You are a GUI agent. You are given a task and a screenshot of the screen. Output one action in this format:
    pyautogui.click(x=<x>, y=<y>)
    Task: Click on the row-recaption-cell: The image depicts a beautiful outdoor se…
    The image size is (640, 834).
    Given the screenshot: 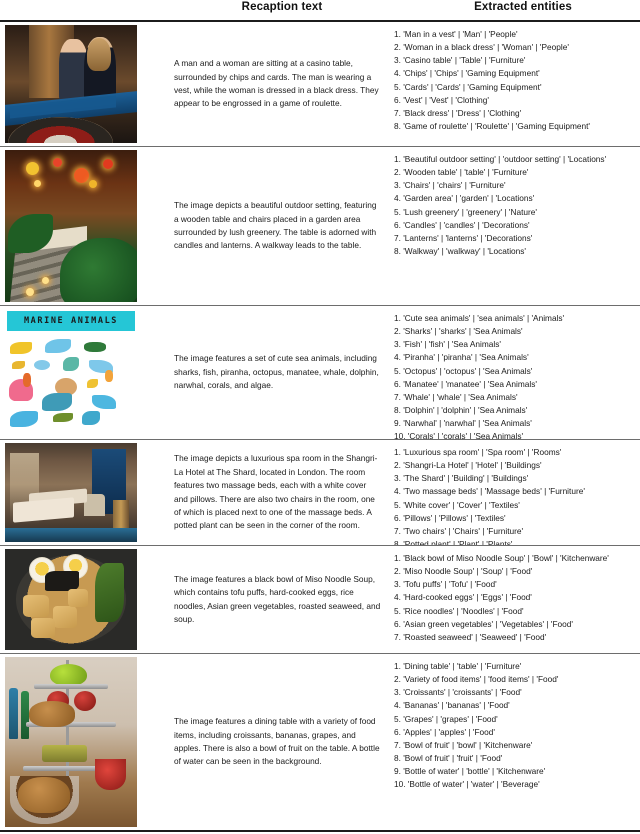 What is the action you would take?
    pyautogui.click(x=265, y=226)
    